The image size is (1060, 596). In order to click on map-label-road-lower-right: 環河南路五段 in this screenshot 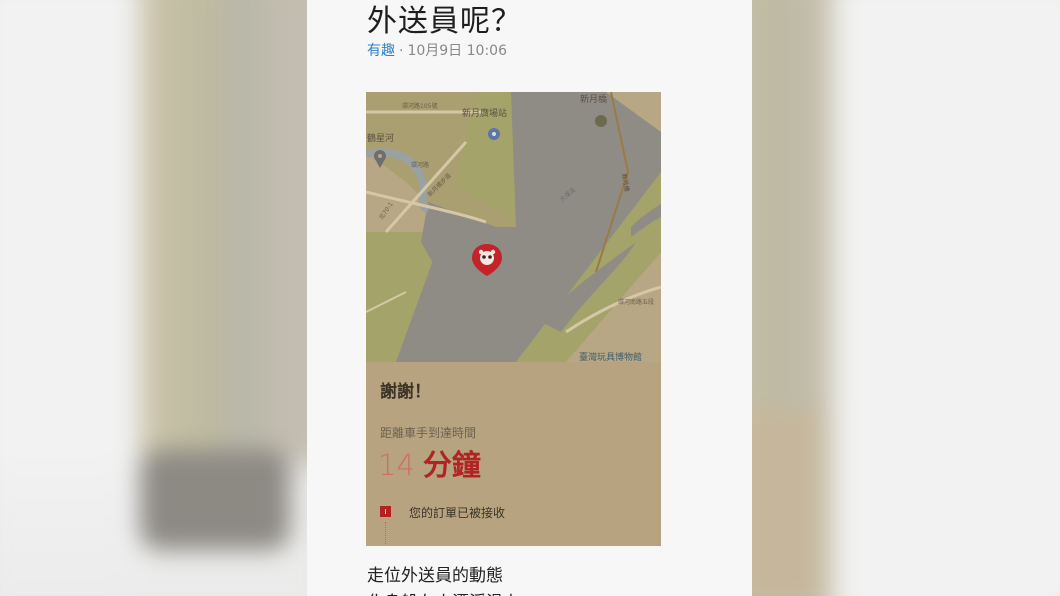, I will do `click(636, 302)`.